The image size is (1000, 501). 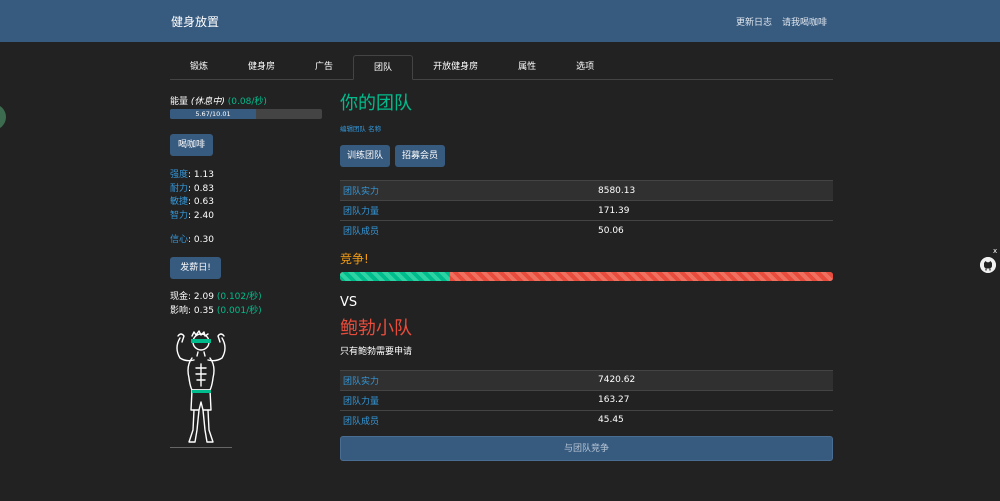 What do you see at coordinates (203, 202) in the screenshot?
I see `stat-value: 0.63` at bounding box center [203, 202].